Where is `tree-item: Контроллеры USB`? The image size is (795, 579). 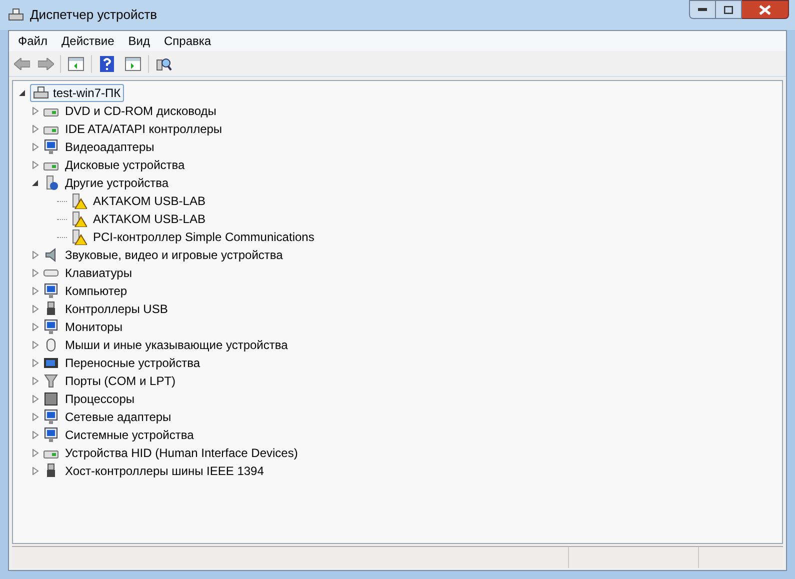
tree-item: Контроллеры USB is located at coordinates (116, 309).